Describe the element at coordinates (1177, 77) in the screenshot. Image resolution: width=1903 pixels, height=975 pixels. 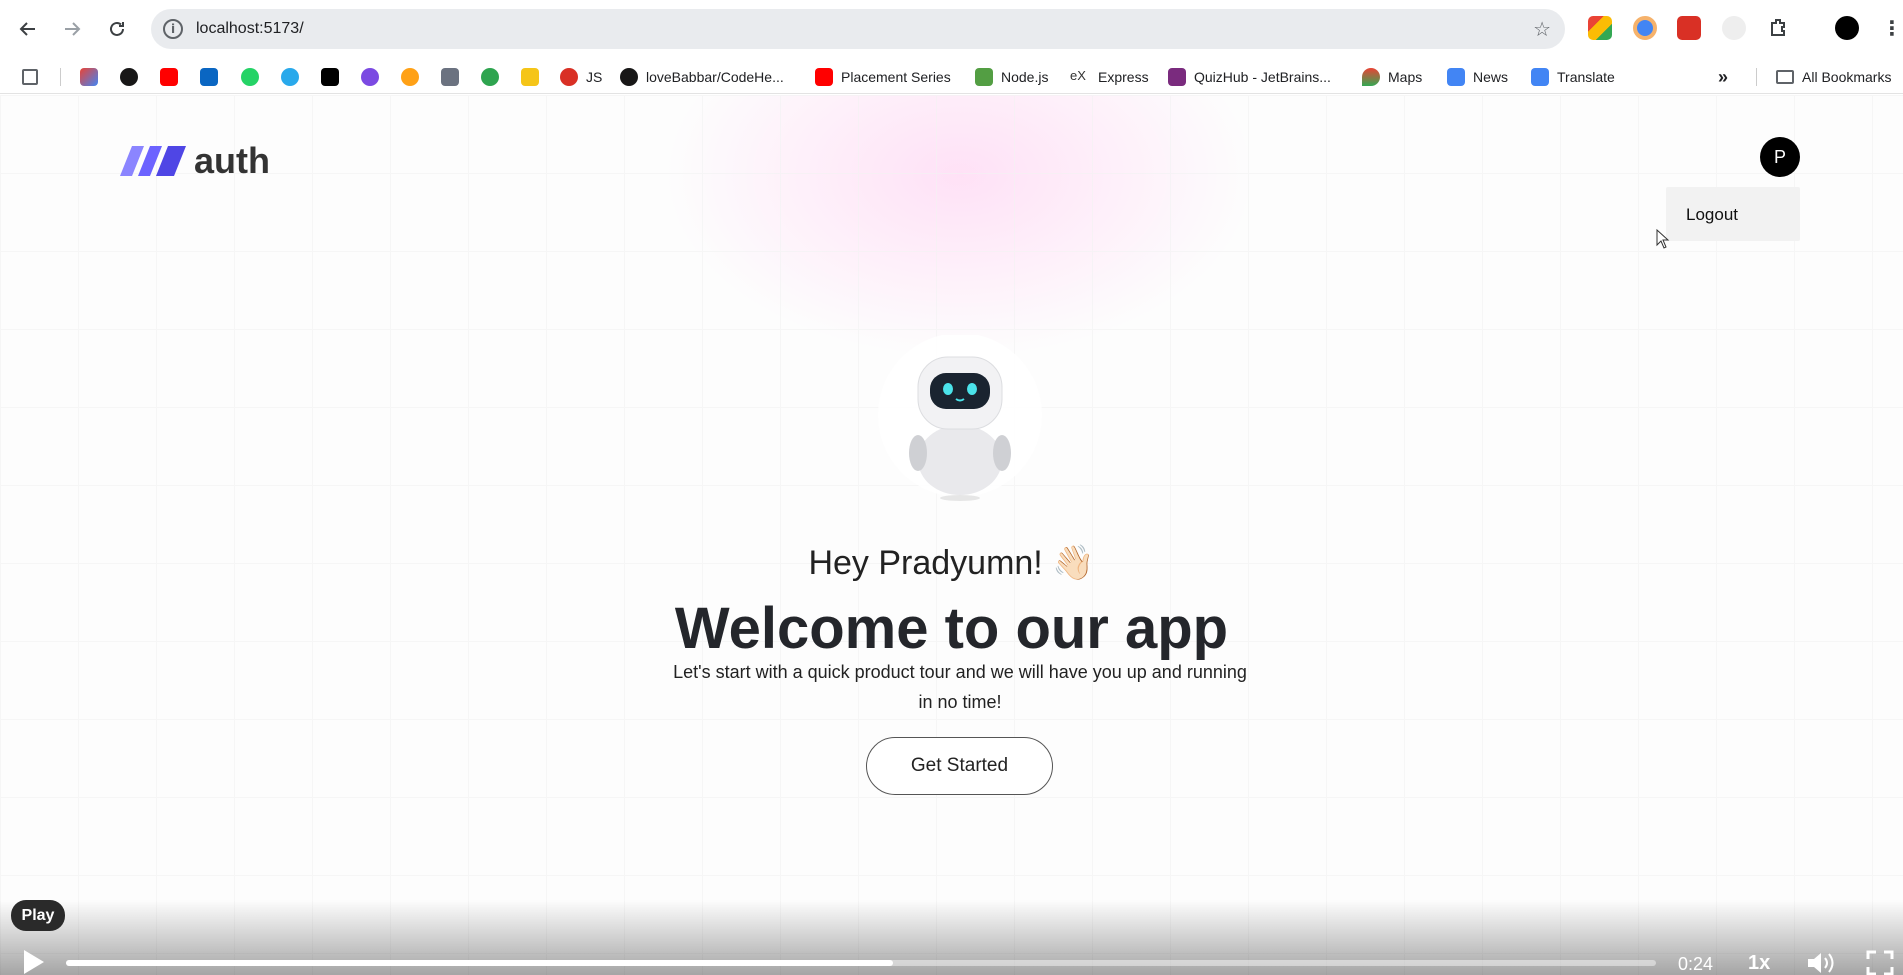
I see `quizhub-icon` at that location.